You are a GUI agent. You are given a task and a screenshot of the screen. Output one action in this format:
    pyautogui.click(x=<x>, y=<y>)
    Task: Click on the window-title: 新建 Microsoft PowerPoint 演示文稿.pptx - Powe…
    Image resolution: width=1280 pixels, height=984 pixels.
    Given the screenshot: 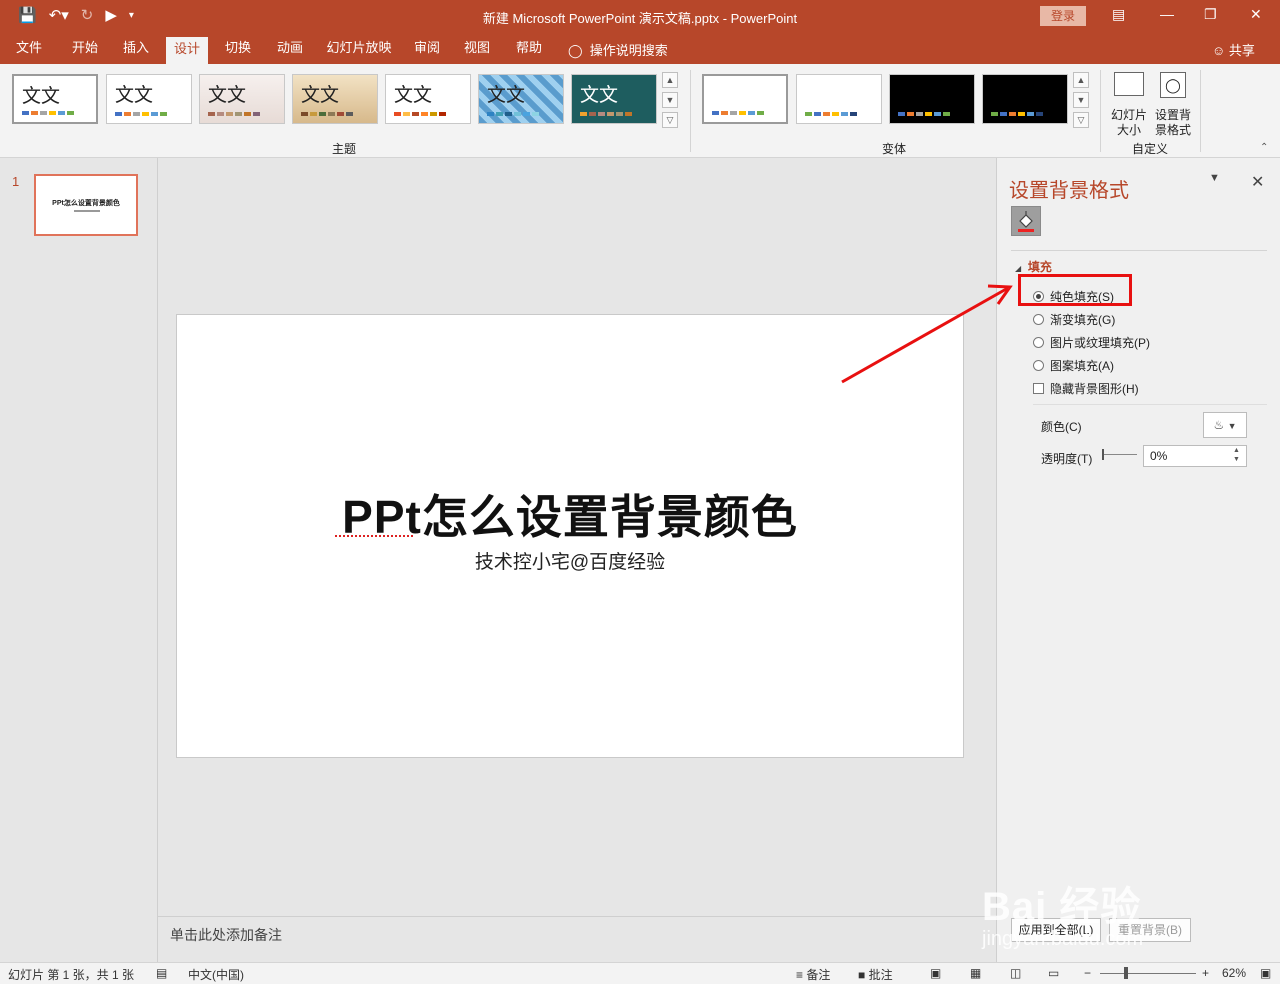 What is the action you would take?
    pyautogui.click(x=640, y=18)
    